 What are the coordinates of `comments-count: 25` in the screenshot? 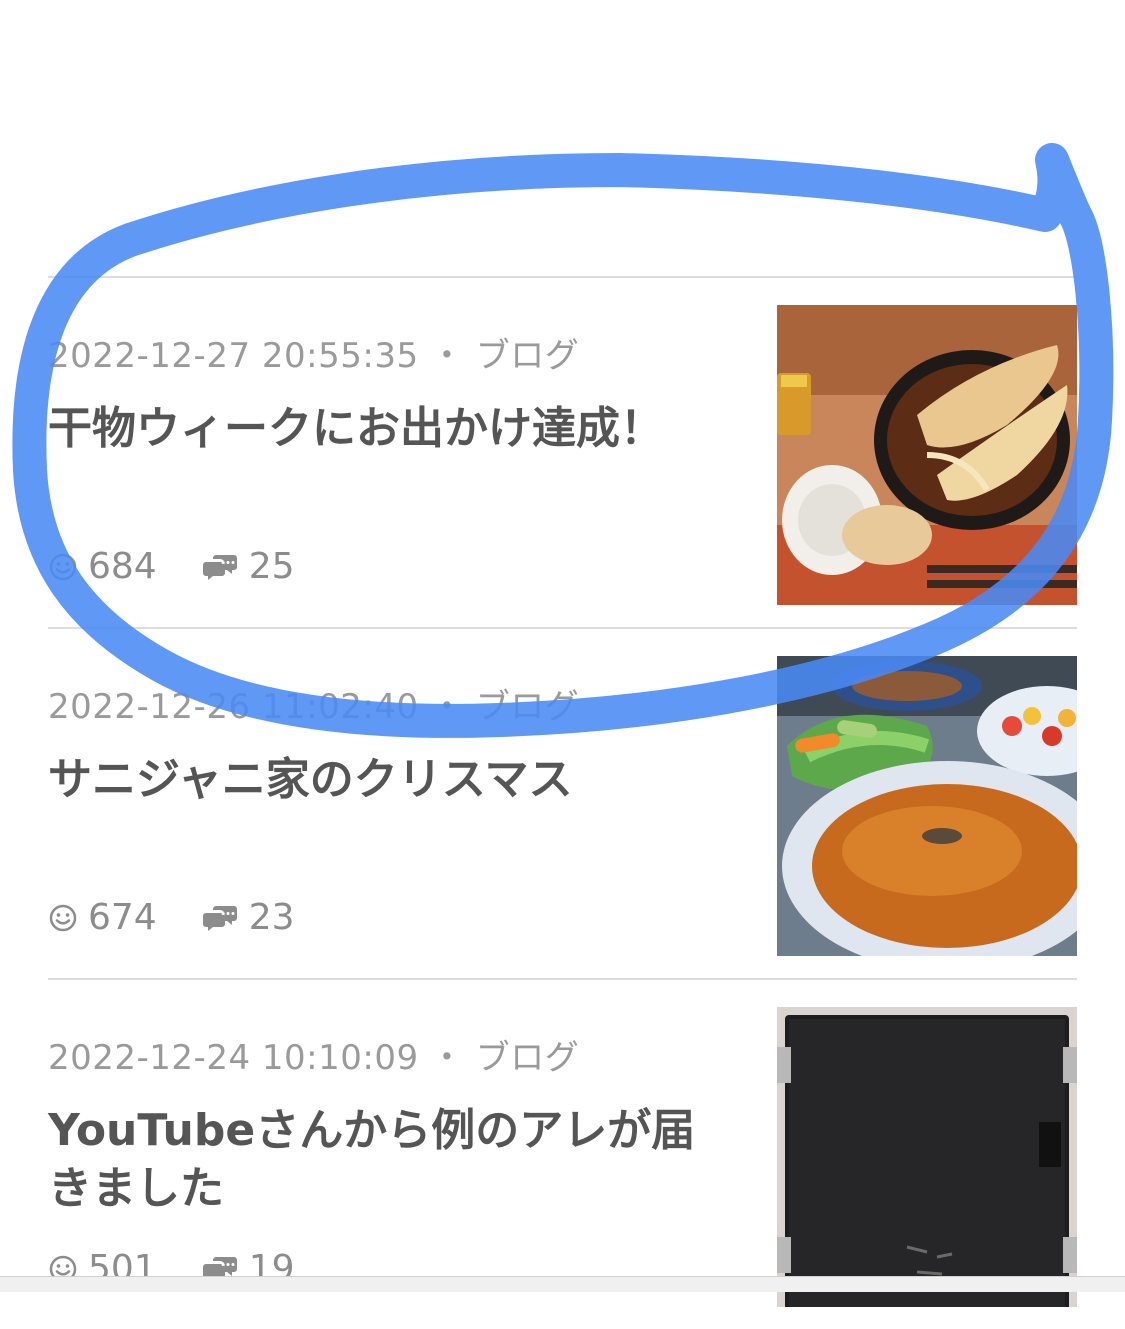 It's located at (271, 566).